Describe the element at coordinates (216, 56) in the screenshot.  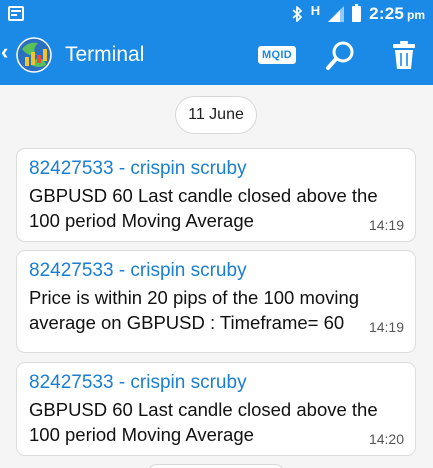
I see `action-bar: ‹ Terminal MQID` at that location.